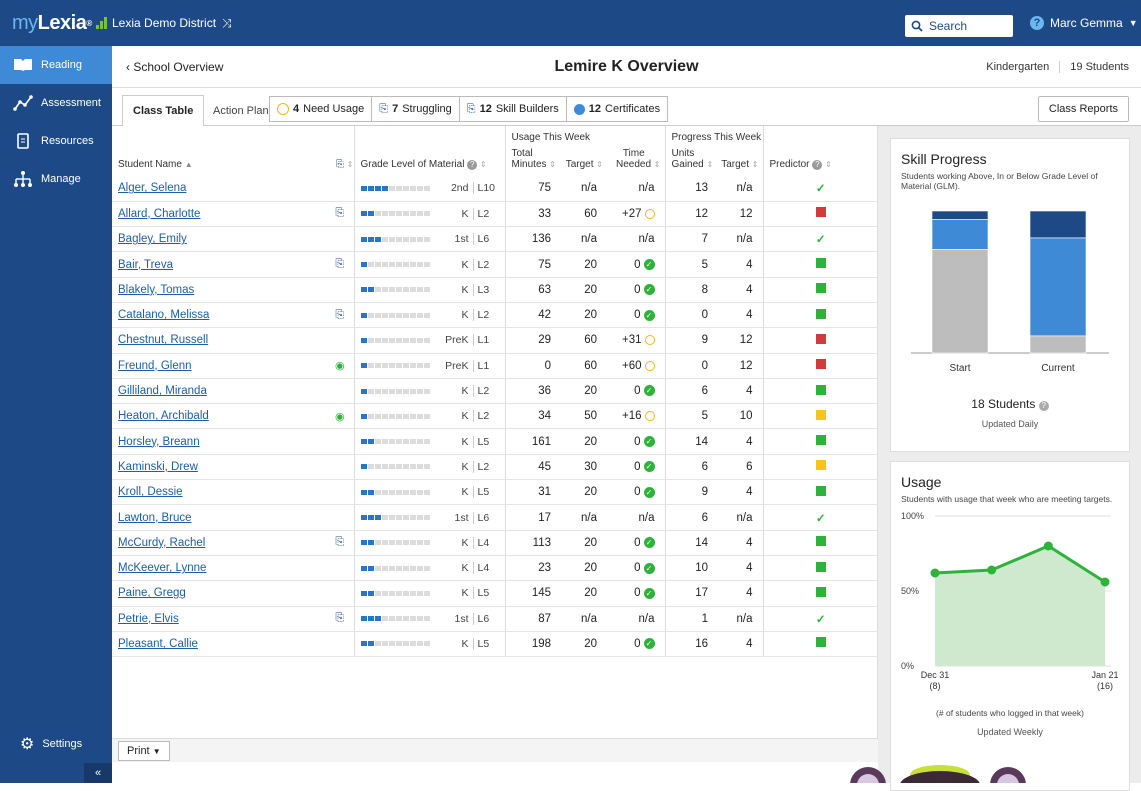 The width and height of the screenshot is (1141, 791). What do you see at coordinates (495, 315) in the screenshot?
I see `table-row: Catalano, Melissa ⎘ K L2 42 20 0 ✓ 0 4` at bounding box center [495, 315].